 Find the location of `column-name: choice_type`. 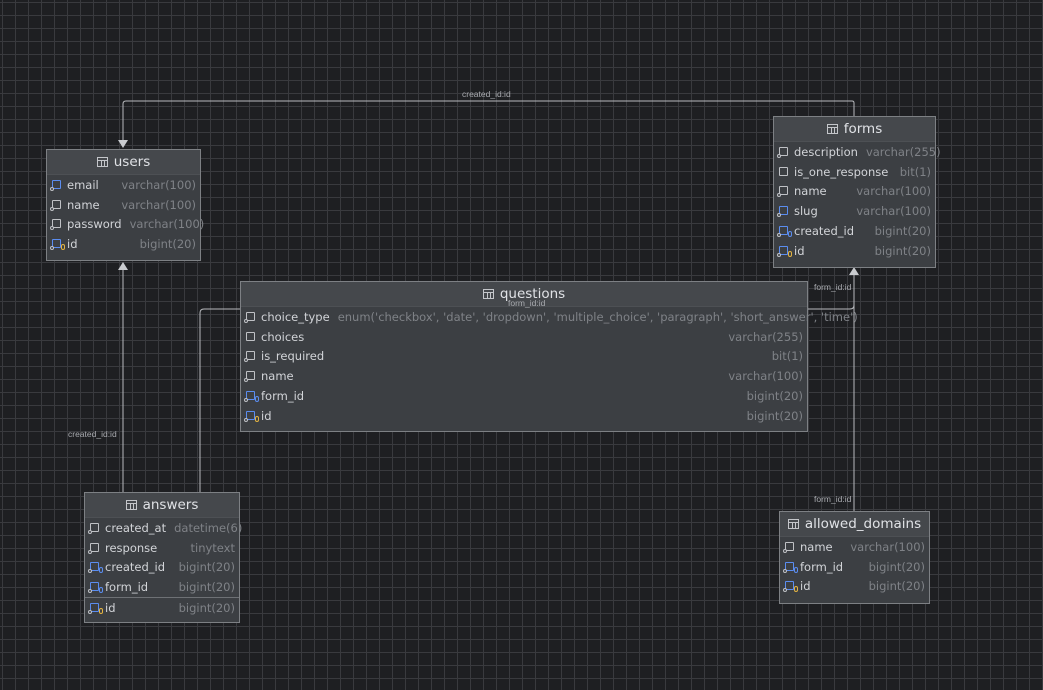

column-name: choice_type is located at coordinates (295, 316).